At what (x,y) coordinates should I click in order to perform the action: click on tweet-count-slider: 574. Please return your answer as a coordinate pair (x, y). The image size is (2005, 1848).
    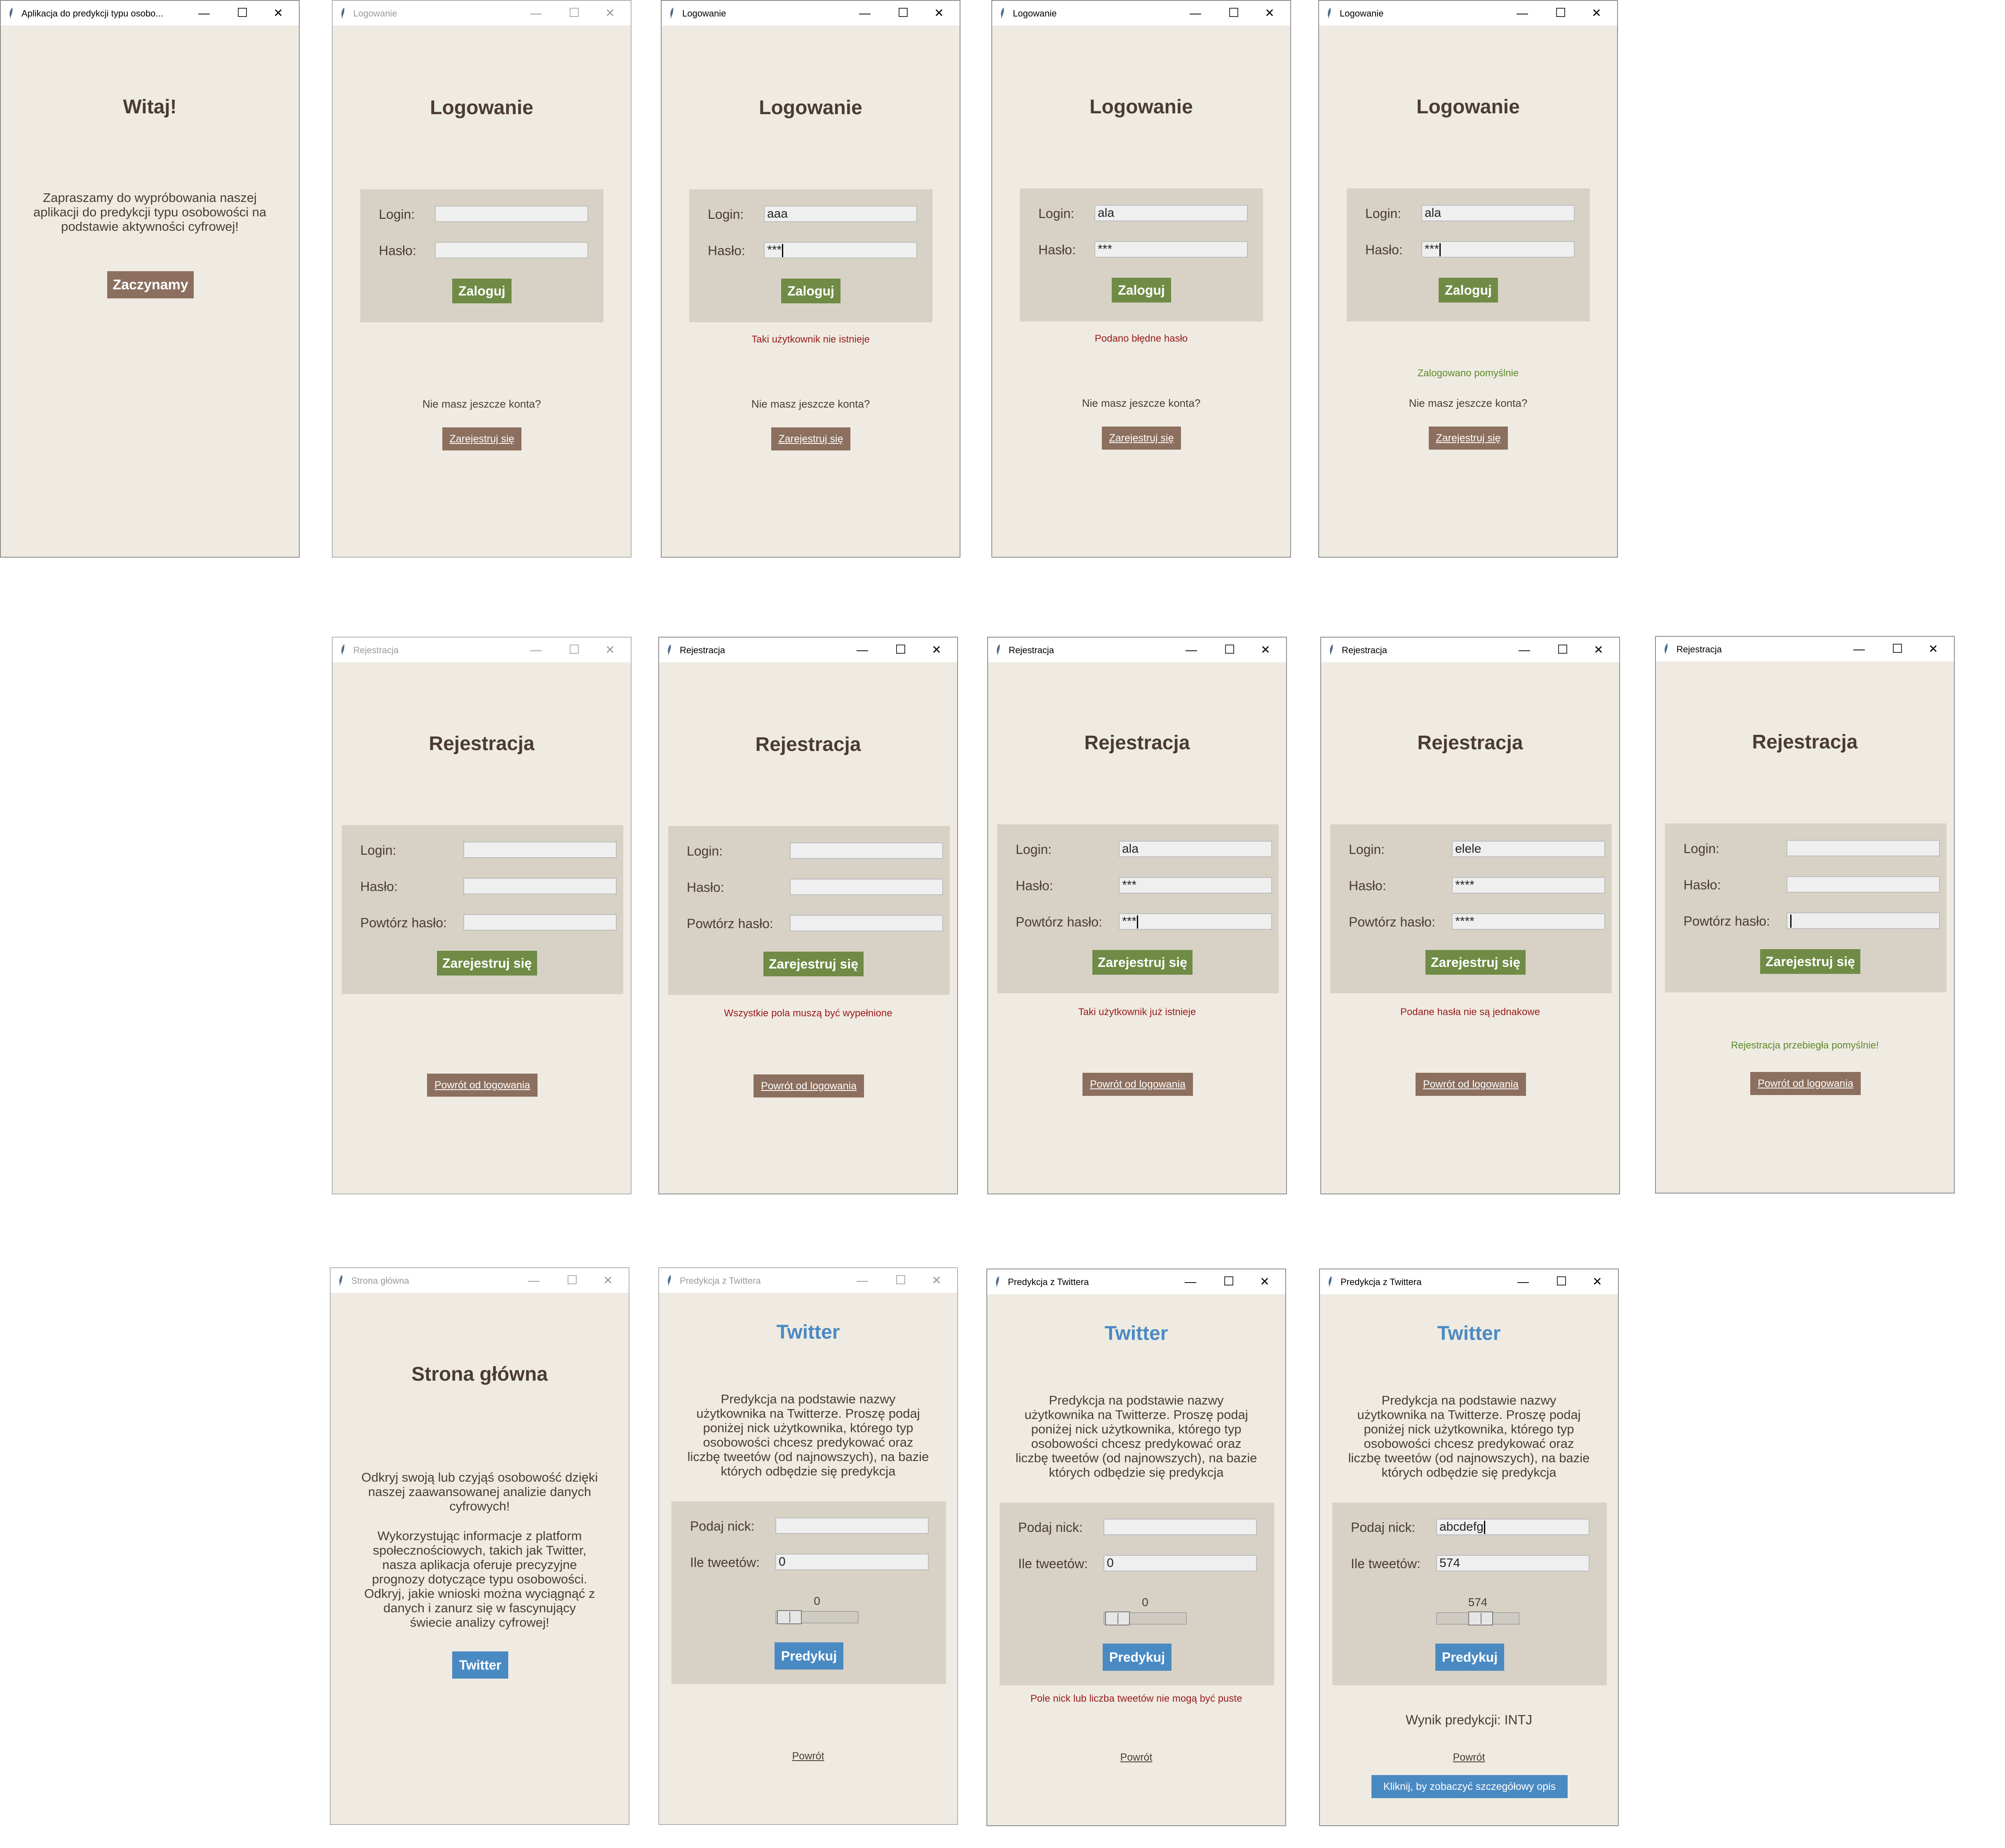
    Looking at the image, I should click on (1477, 1612).